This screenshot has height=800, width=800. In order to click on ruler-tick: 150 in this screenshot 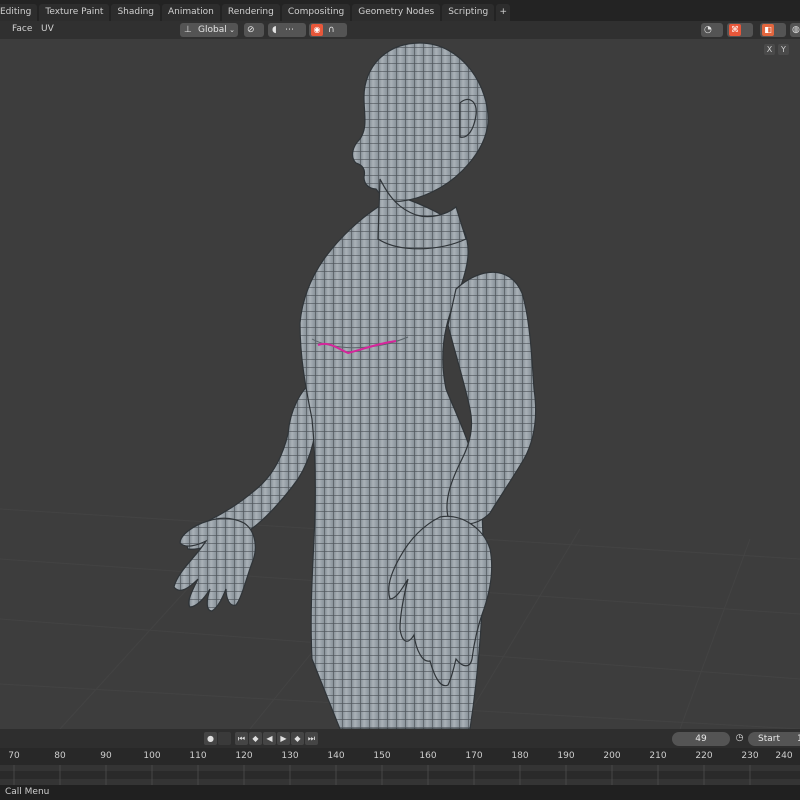, I will do `click(382, 756)`.